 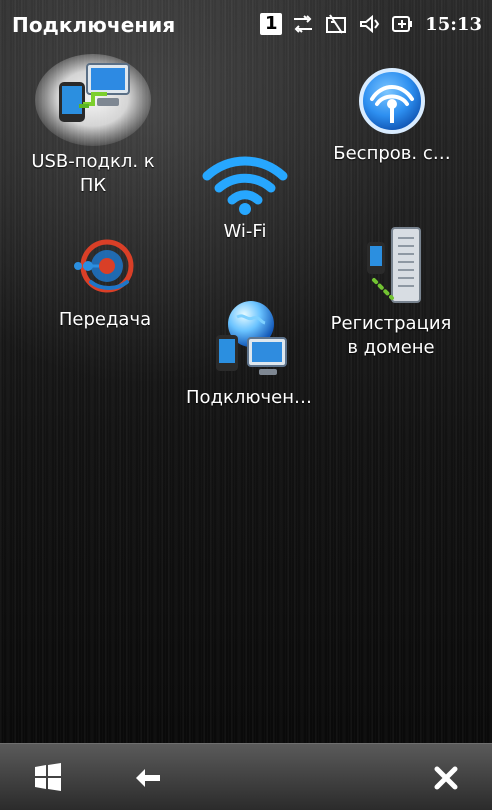 What do you see at coordinates (303, 24) in the screenshot?
I see `sync-arrows-icon` at bounding box center [303, 24].